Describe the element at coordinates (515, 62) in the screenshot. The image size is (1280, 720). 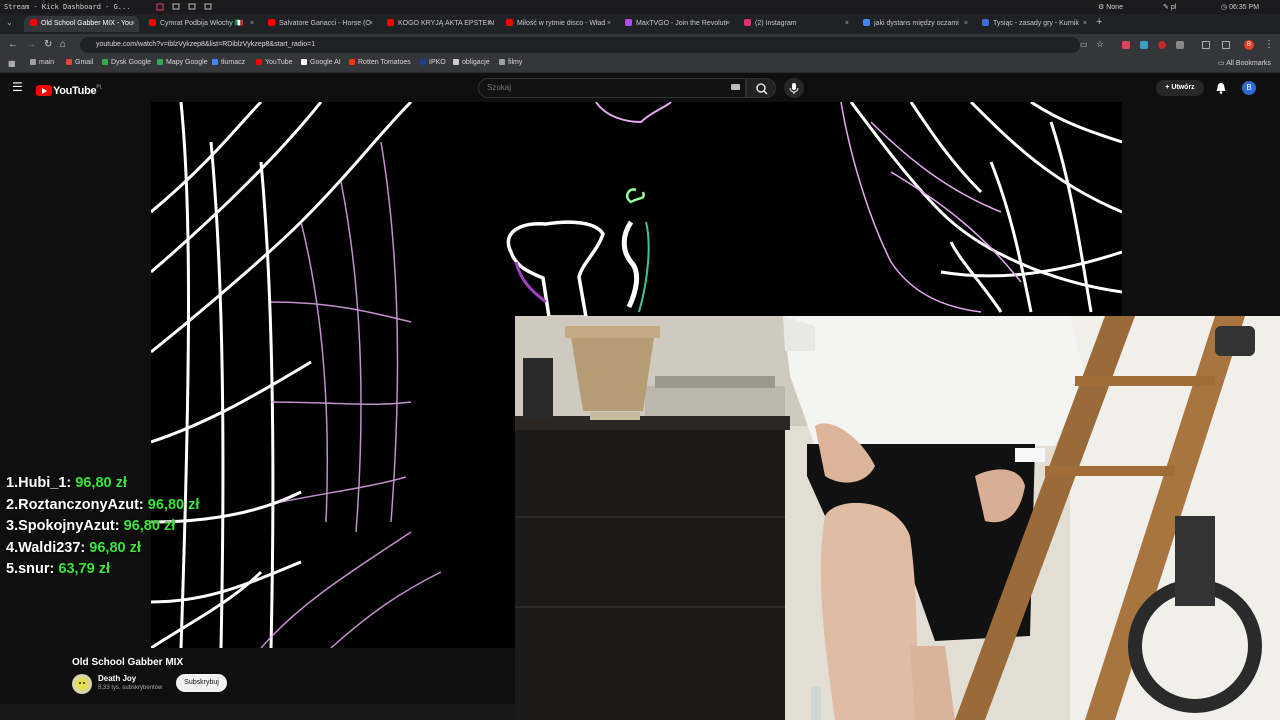
I see `bookmark-label: filmy` at that location.